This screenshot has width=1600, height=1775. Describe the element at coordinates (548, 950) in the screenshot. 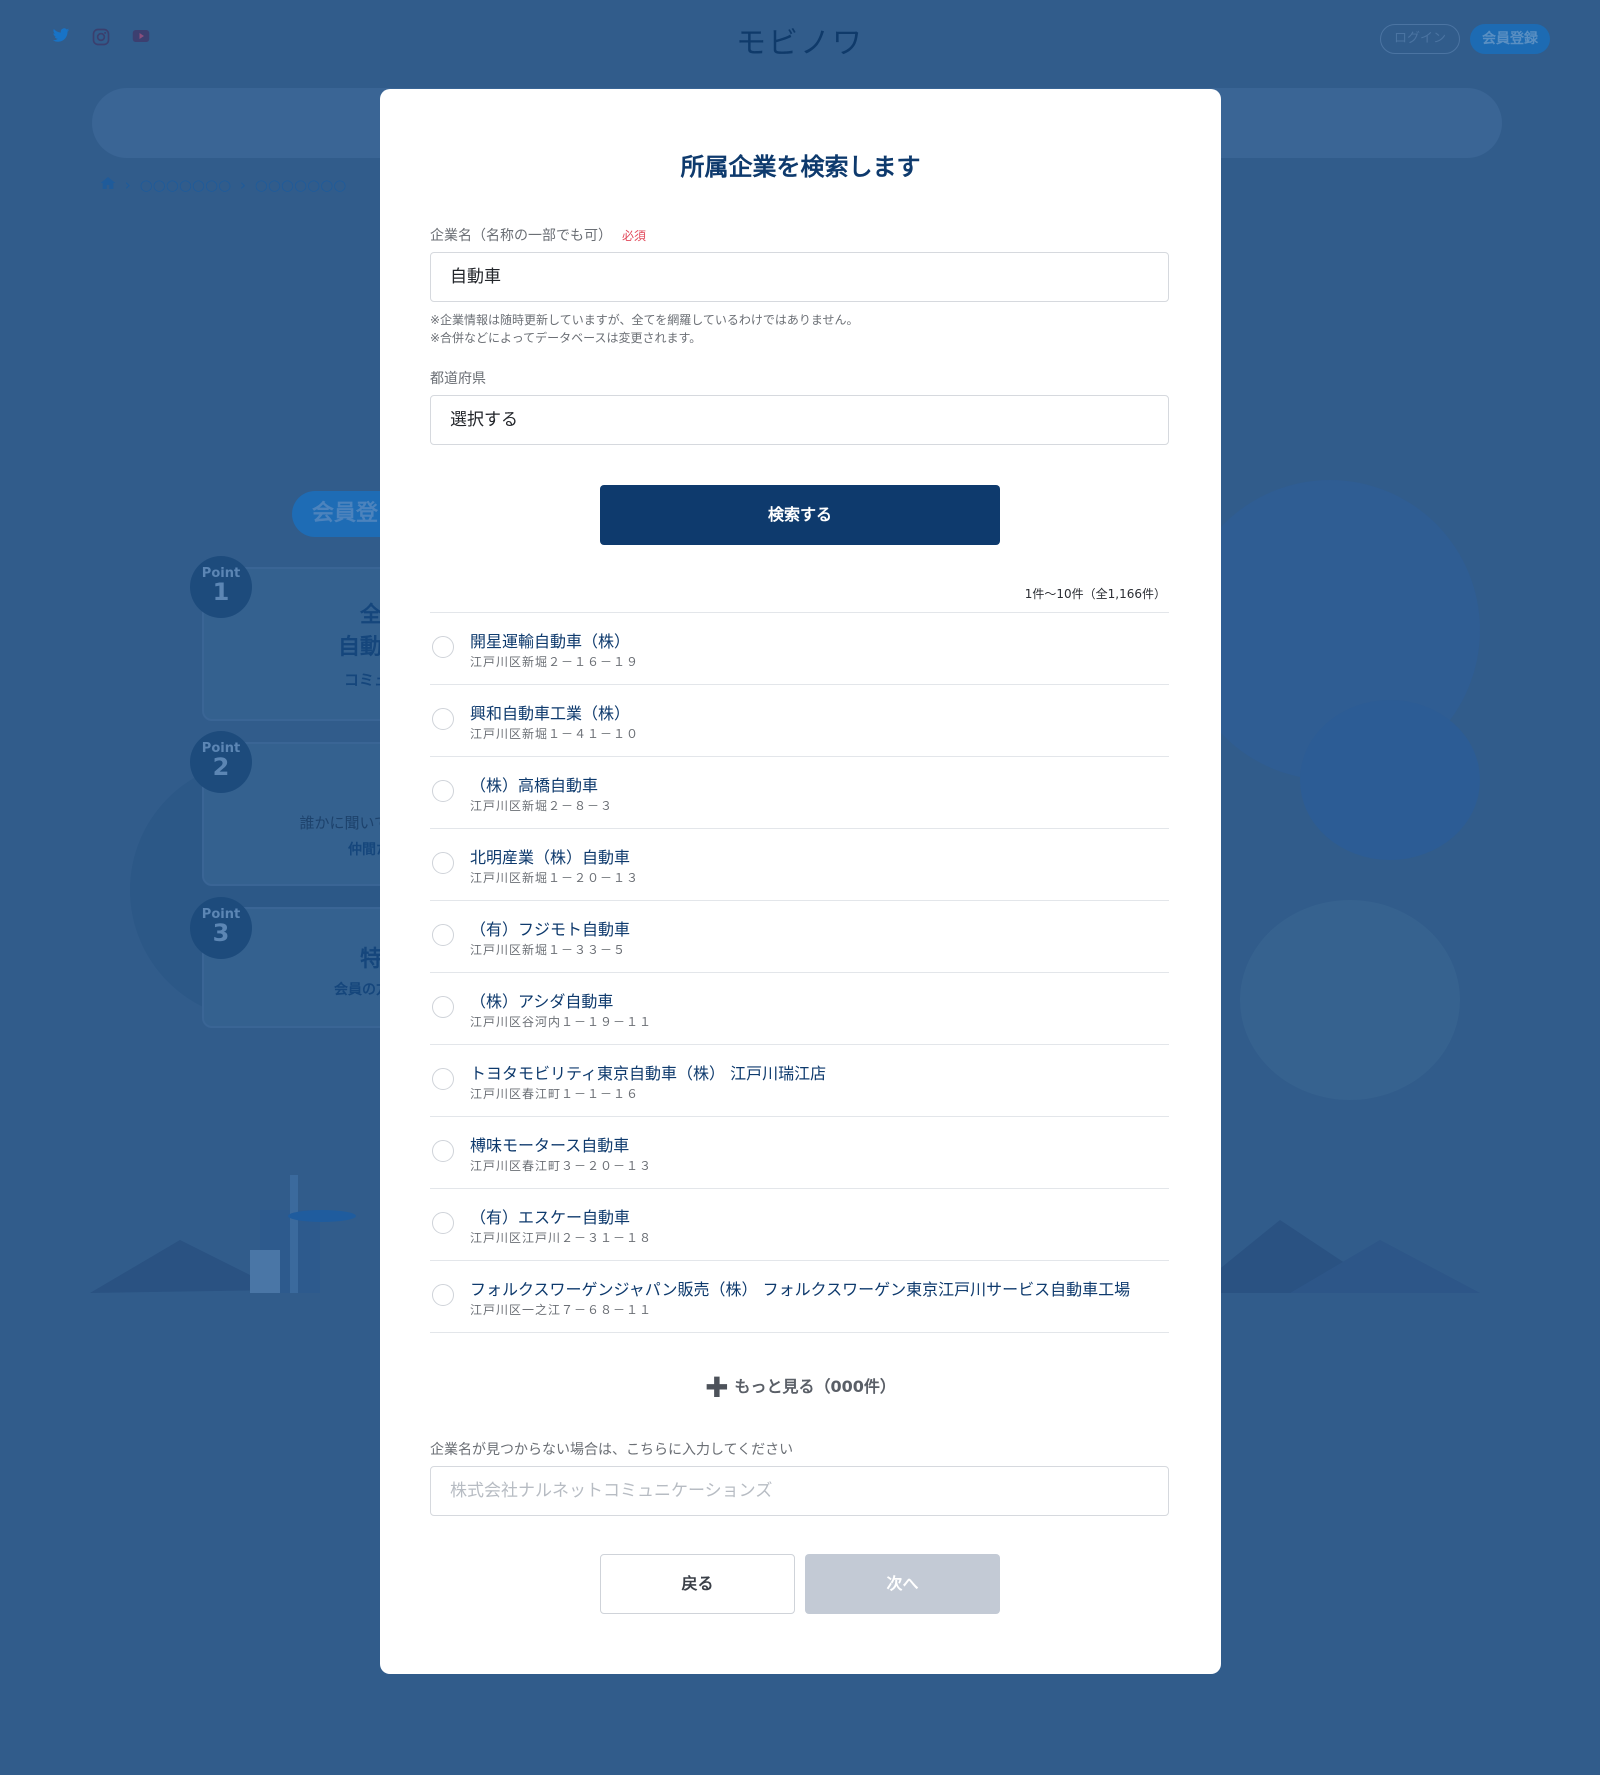

I see `company-address: 江戸川区新堀１－３３－５` at that location.